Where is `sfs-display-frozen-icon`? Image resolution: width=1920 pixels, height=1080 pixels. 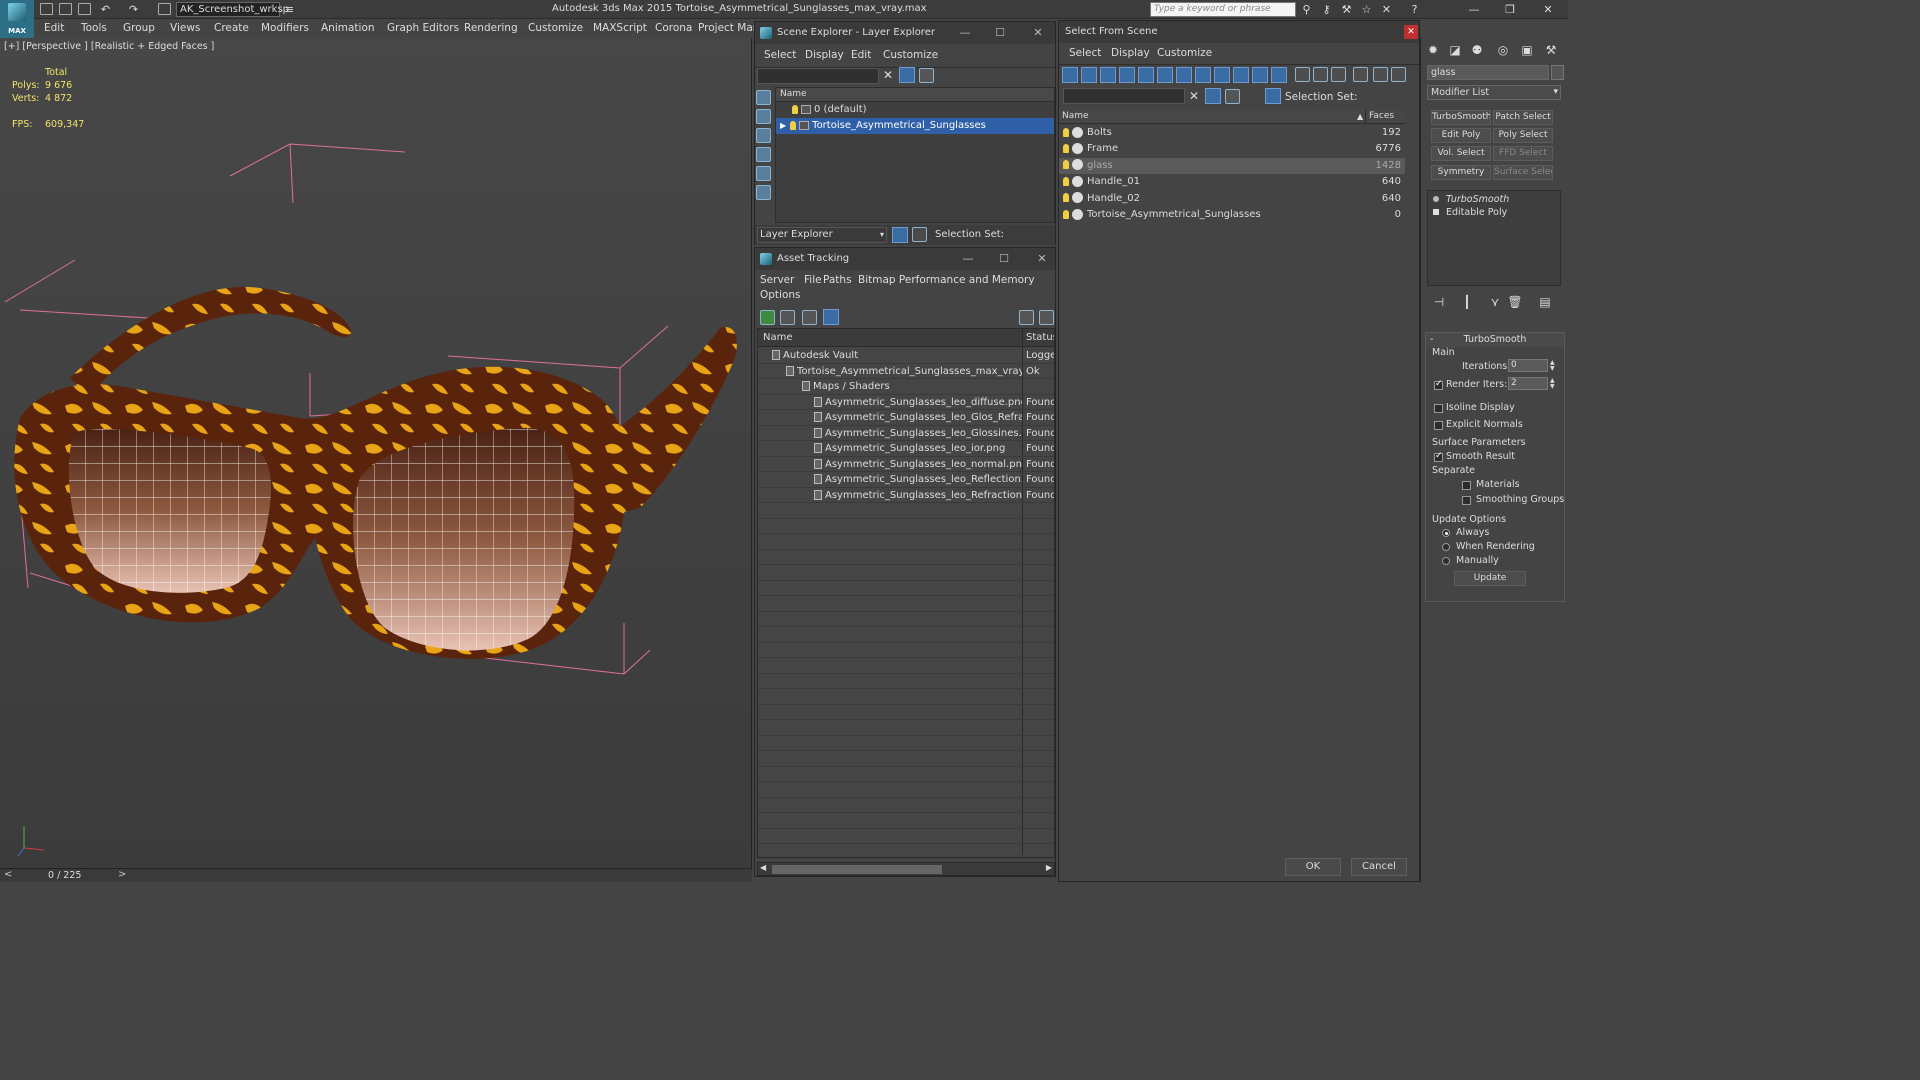 sfs-display-frozen-icon is located at coordinates (1260, 75).